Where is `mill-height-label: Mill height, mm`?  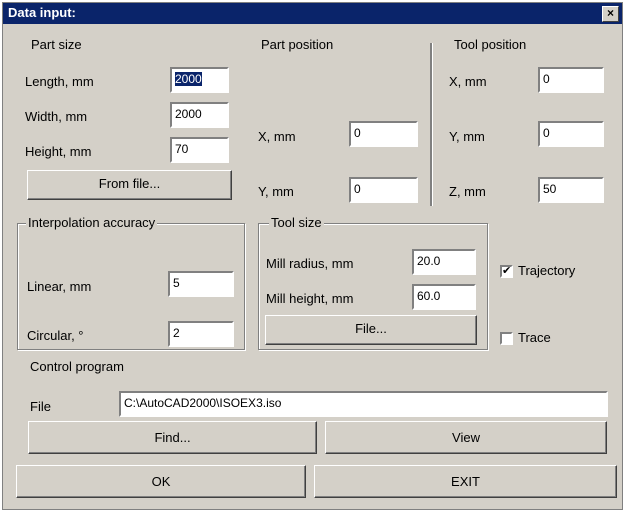
mill-height-label: Mill height, mm is located at coordinates (310, 298).